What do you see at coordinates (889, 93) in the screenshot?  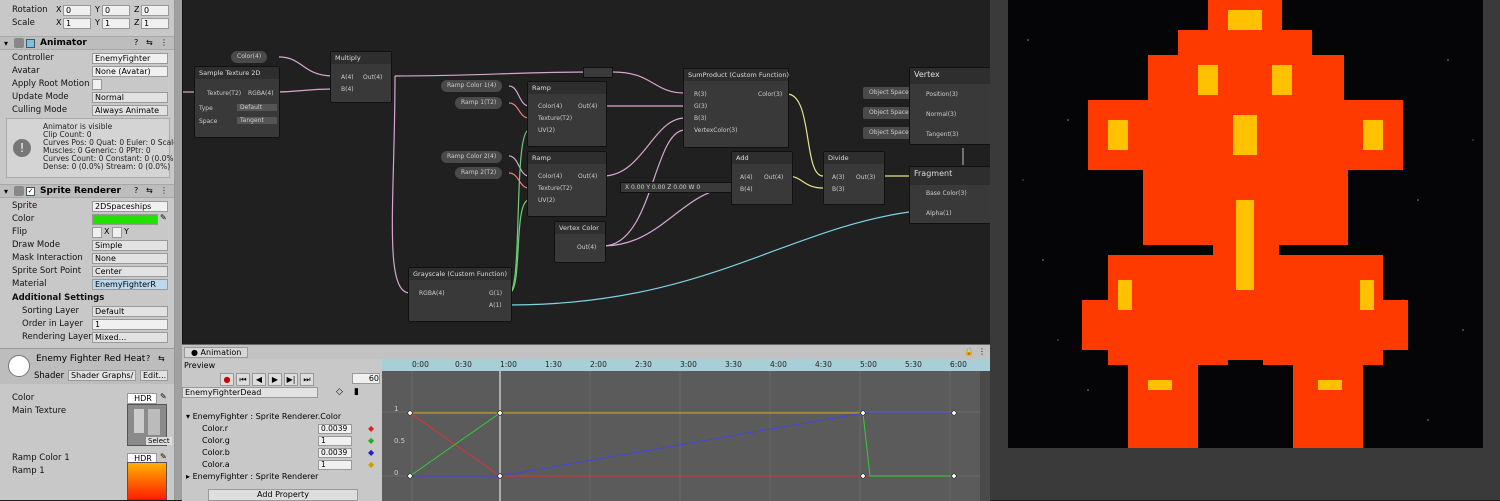 I see `object-space-pill-1: Object Space` at bounding box center [889, 93].